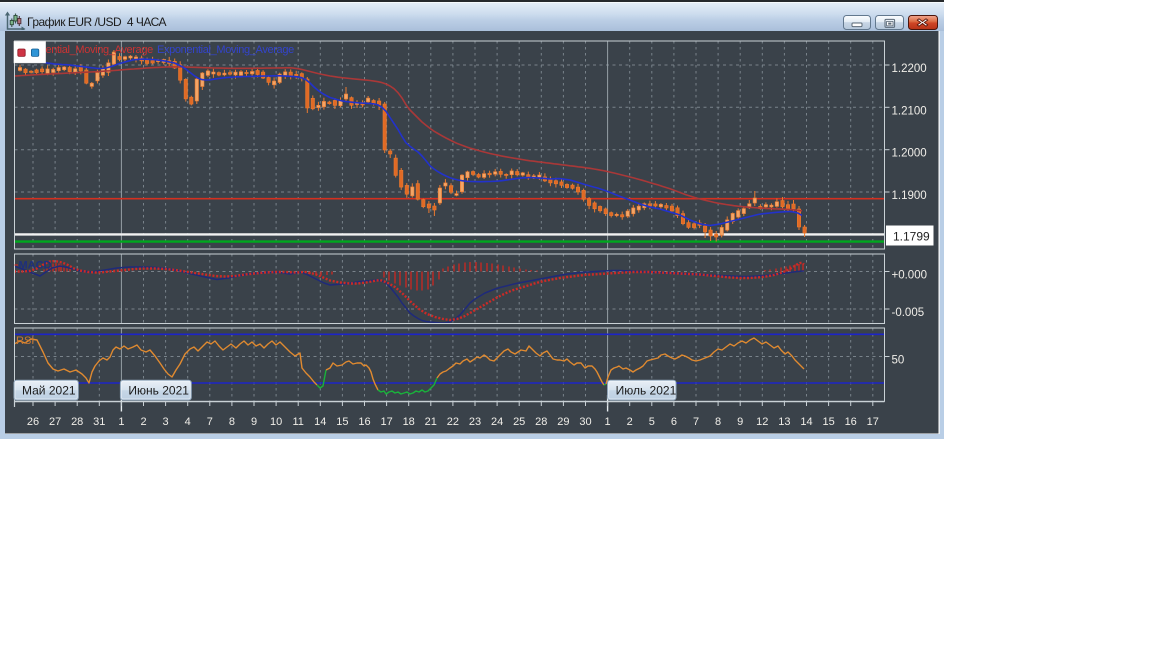 This screenshot has width=1152, height=648. Describe the element at coordinates (25, 341) in the screenshot. I see `svg-text: RSI` at that location.